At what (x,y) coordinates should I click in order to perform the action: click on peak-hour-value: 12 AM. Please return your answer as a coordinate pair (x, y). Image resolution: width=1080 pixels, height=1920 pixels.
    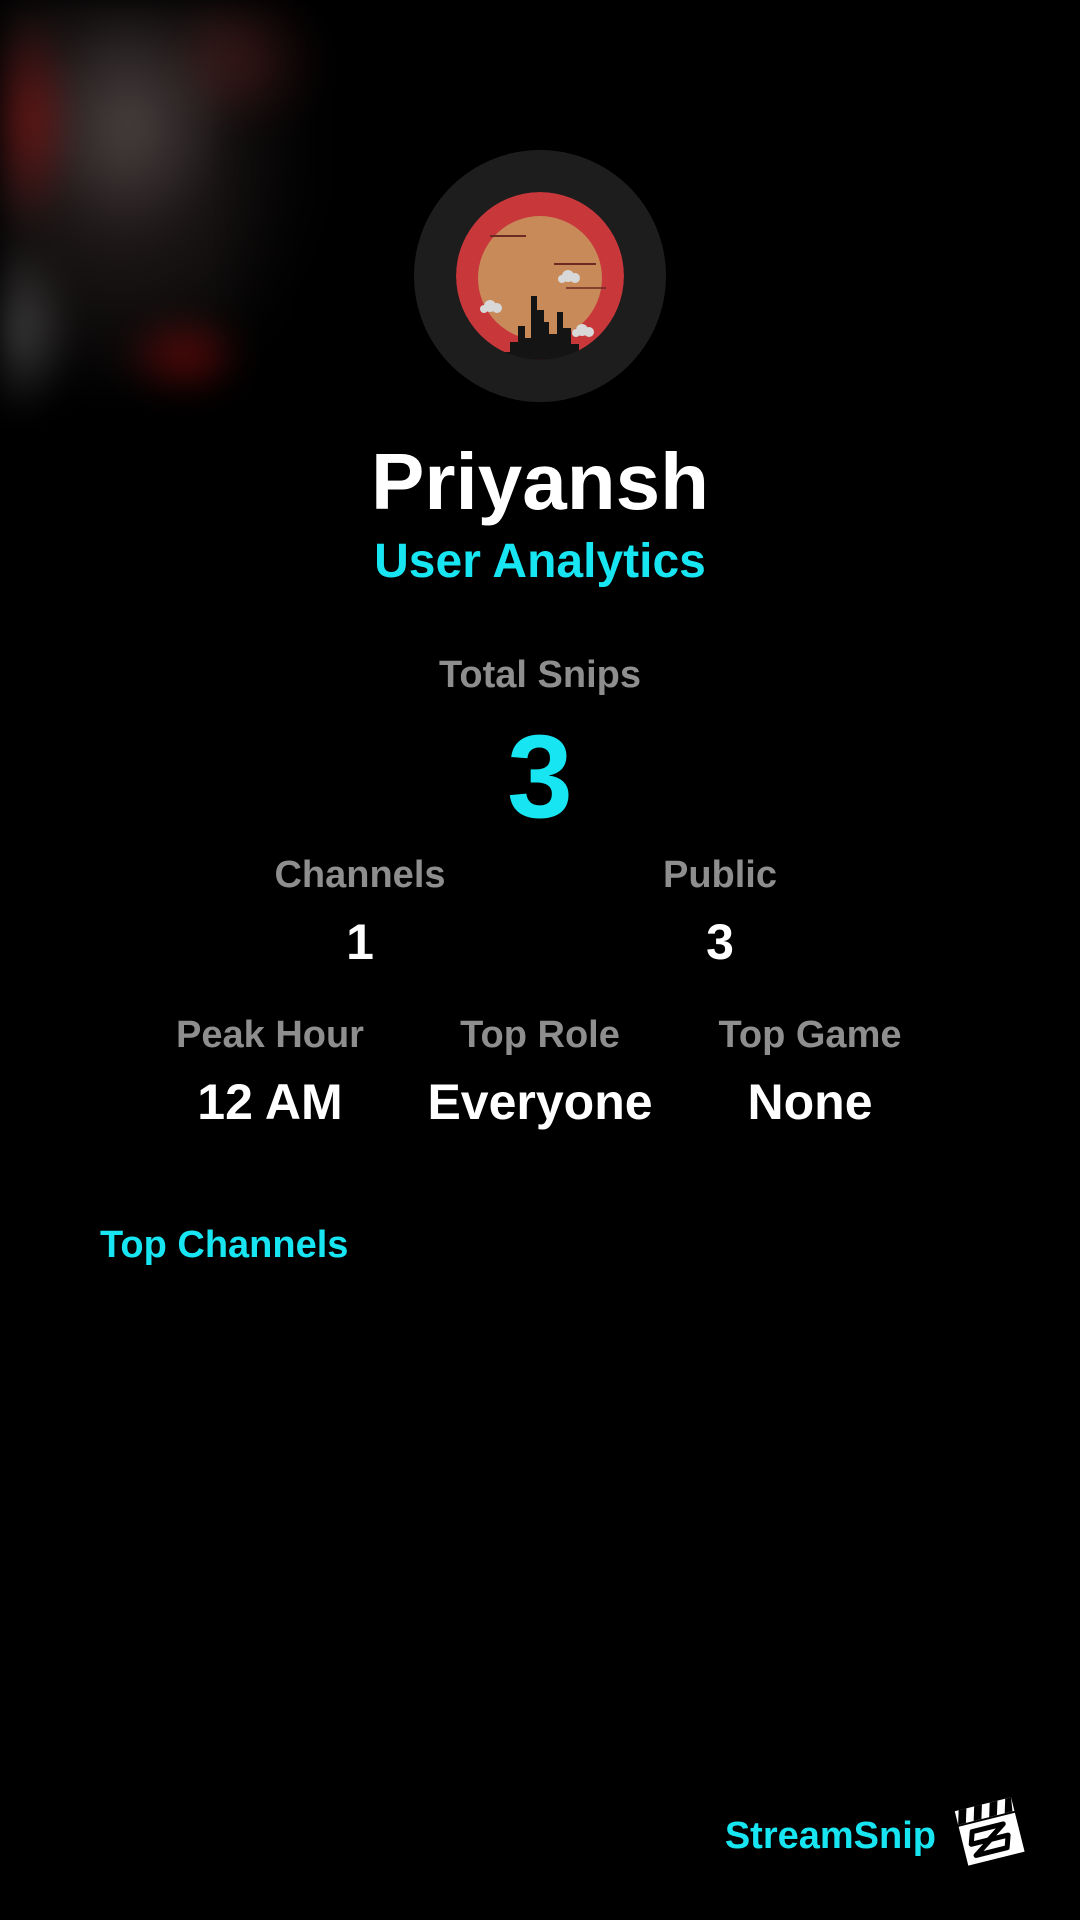
    Looking at the image, I should click on (270, 1102).